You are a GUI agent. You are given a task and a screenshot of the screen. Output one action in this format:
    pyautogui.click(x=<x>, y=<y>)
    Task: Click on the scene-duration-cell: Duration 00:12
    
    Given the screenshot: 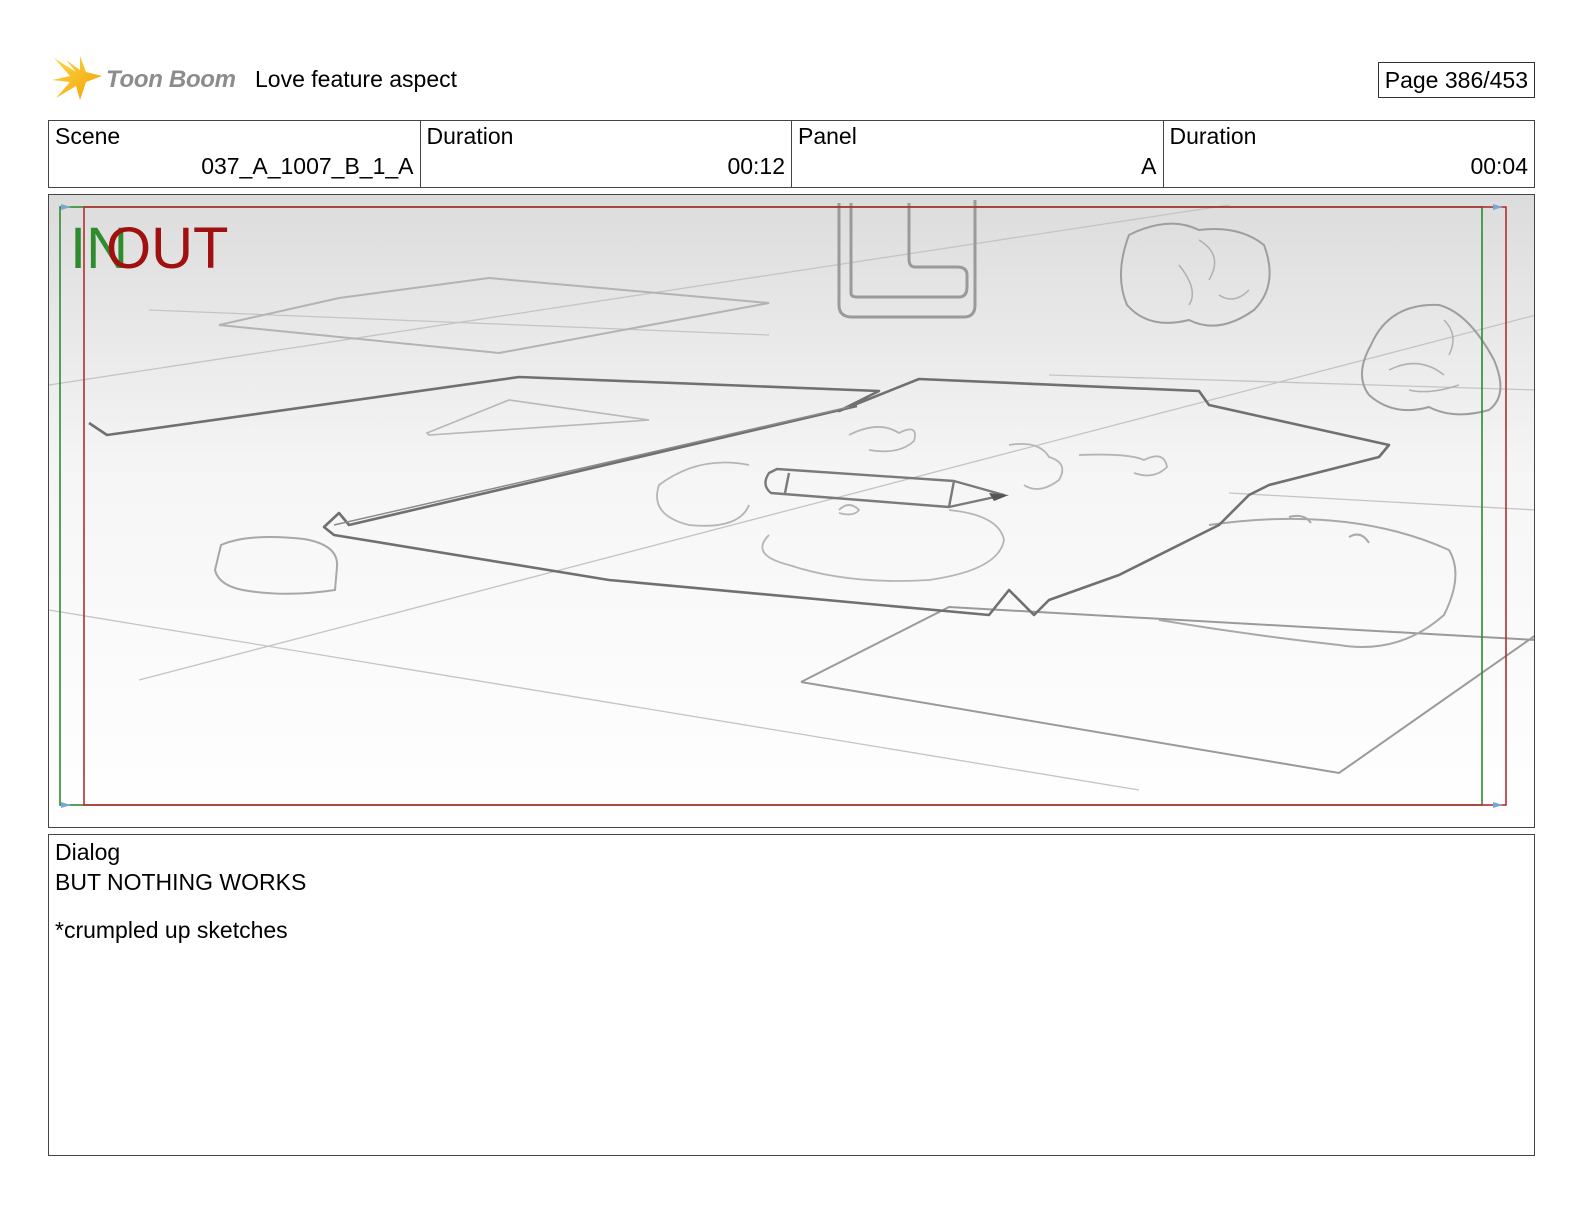 What is the action you would take?
    pyautogui.click(x=605, y=154)
    